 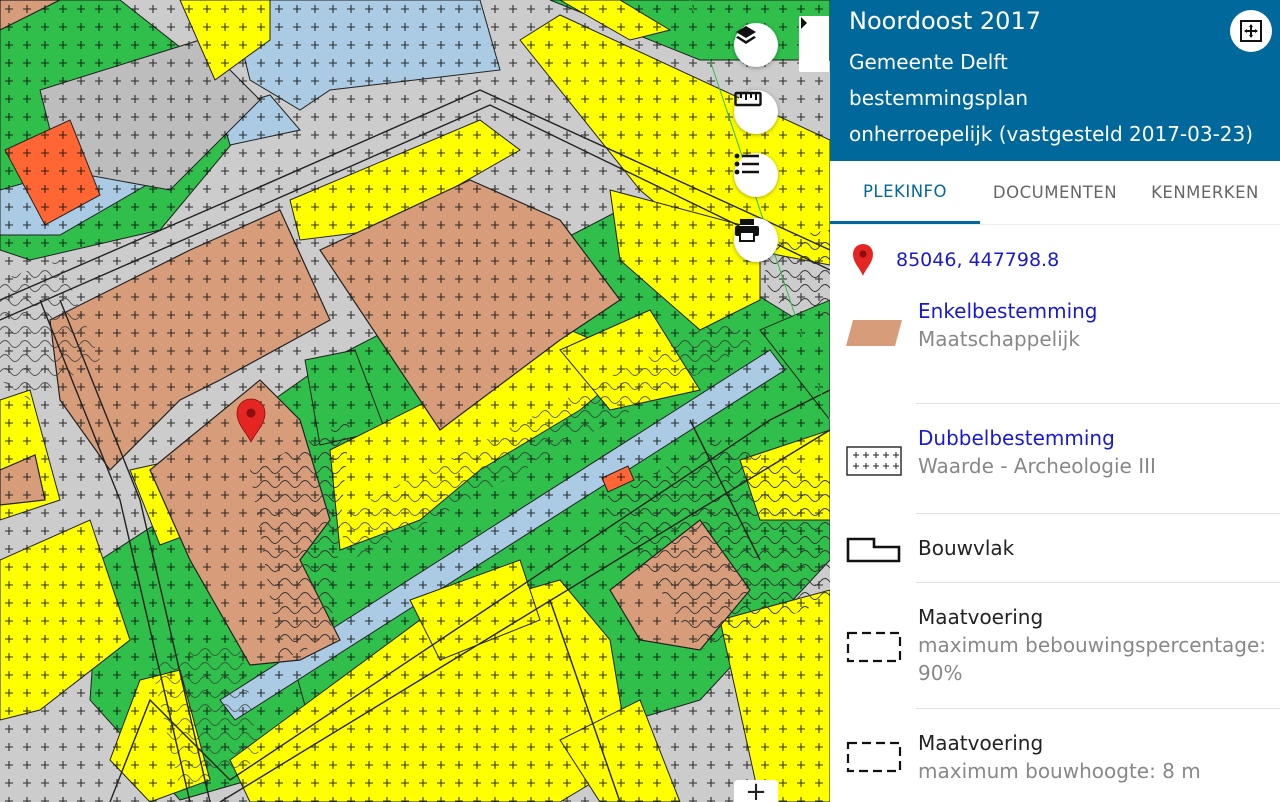 What do you see at coordinates (966, 548) in the screenshot?
I see `bouwvlak-label: Bouwvlak` at bounding box center [966, 548].